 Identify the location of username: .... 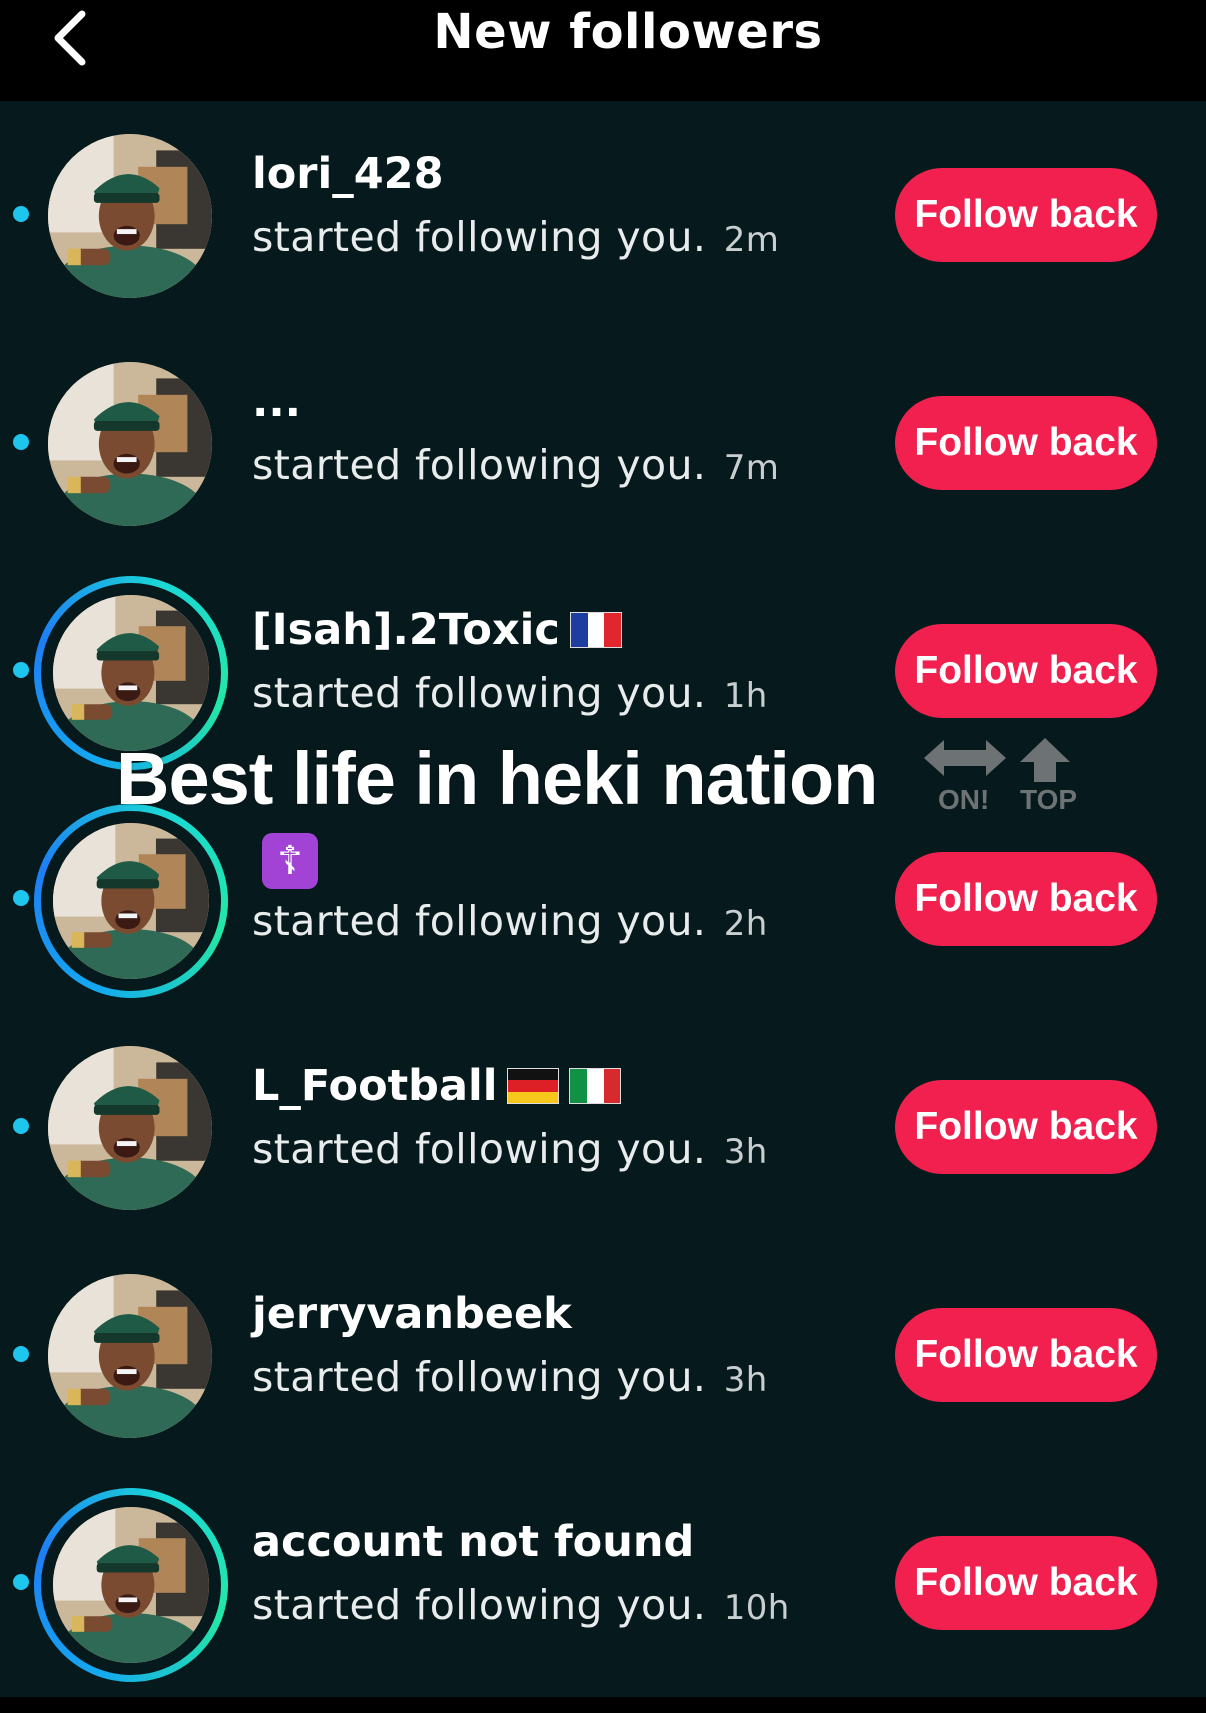
(276, 402).